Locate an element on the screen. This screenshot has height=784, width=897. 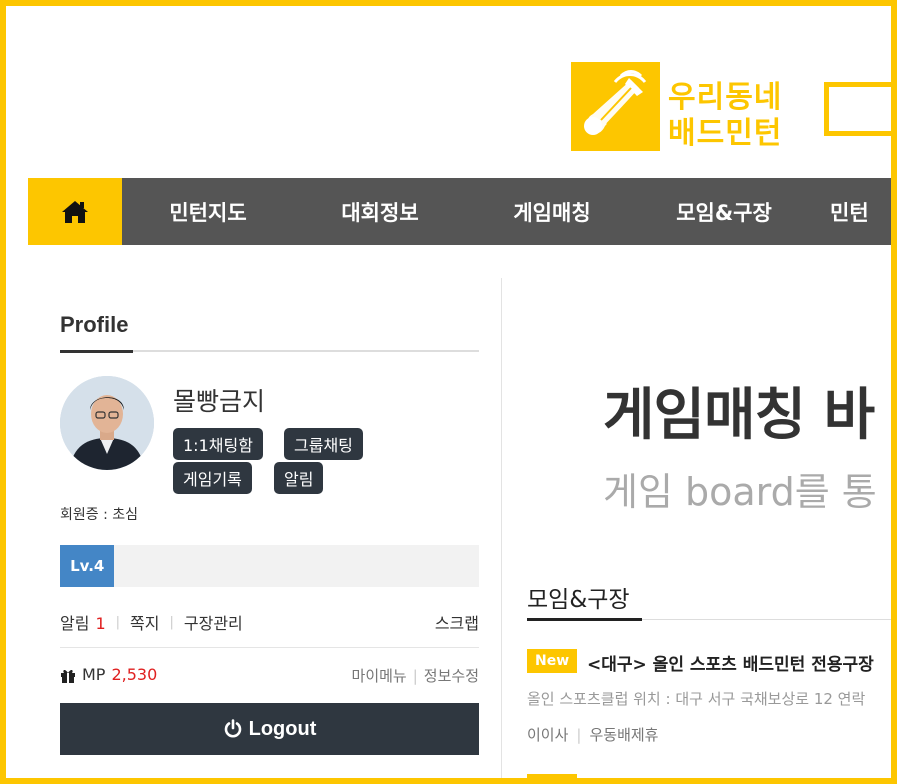
post-title-link: <대구> 올인 스포츠 배드민턴 전용구장 is located at coordinates (730, 662).